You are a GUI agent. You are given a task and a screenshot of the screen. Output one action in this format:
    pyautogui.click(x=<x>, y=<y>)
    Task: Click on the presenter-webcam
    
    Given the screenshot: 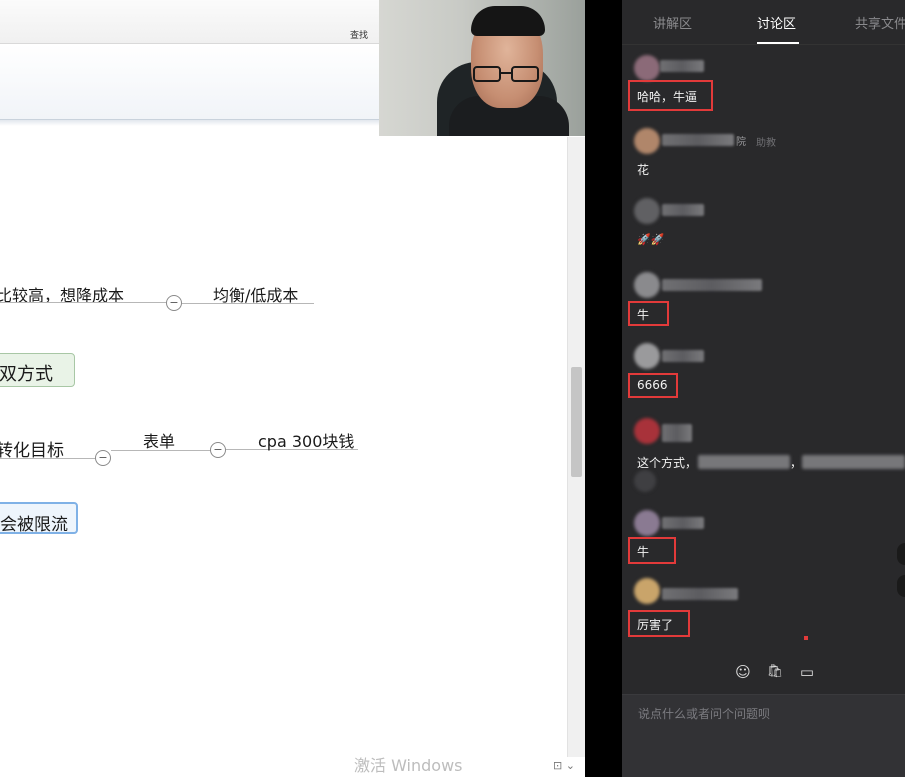 What is the action you would take?
    pyautogui.click(x=482, y=68)
    